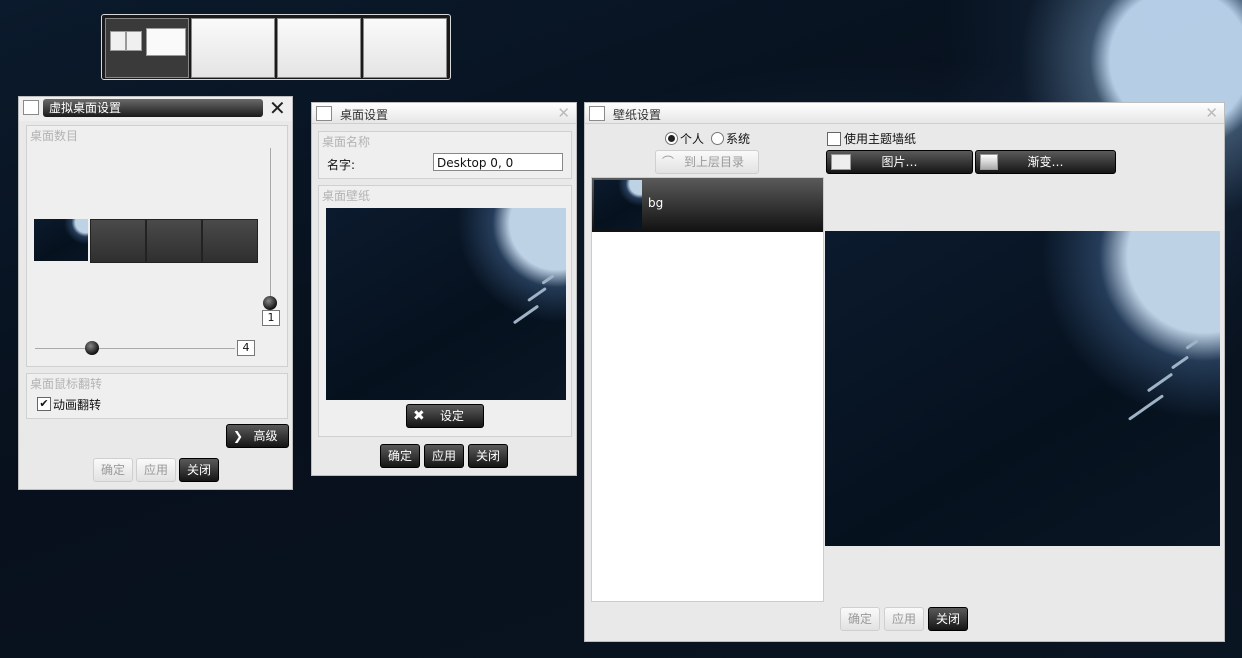  I want to click on tools-icon: ✖, so click(419, 416).